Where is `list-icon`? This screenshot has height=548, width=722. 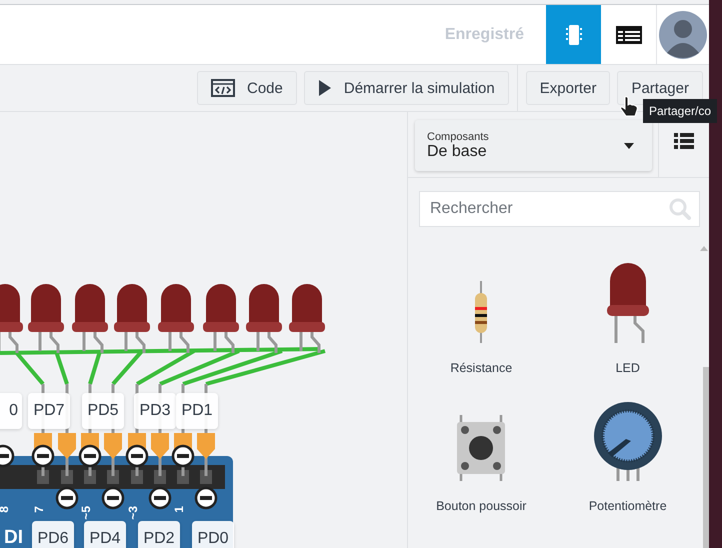 list-icon is located at coordinates (684, 140).